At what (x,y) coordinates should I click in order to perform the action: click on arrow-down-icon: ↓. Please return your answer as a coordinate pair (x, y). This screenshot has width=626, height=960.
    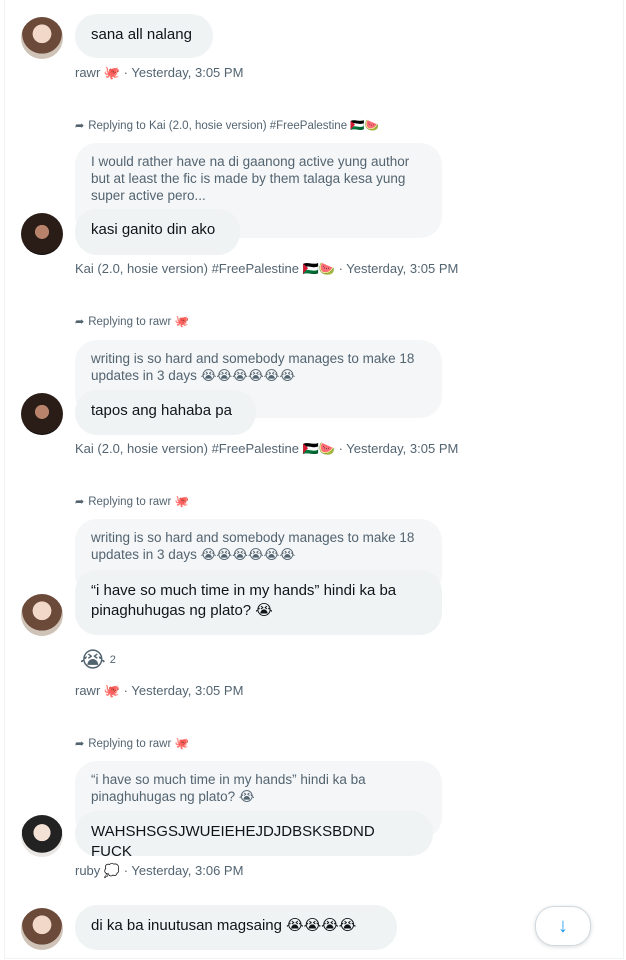
    Looking at the image, I should click on (563, 925).